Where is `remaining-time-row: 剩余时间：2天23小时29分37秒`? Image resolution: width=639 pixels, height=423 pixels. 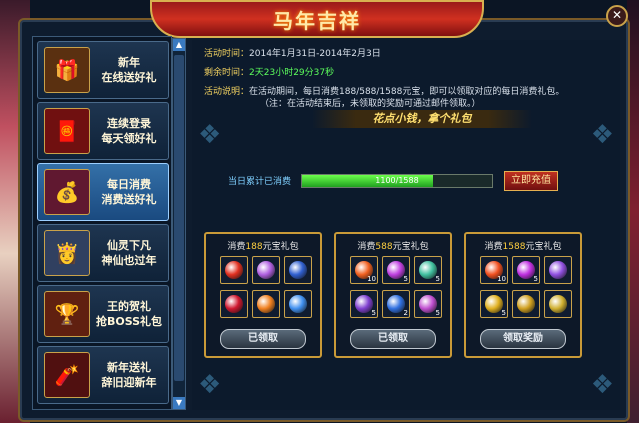
remaining-time-row: 剩余时间：2天23小时29分37秒 is located at coordinates (269, 71).